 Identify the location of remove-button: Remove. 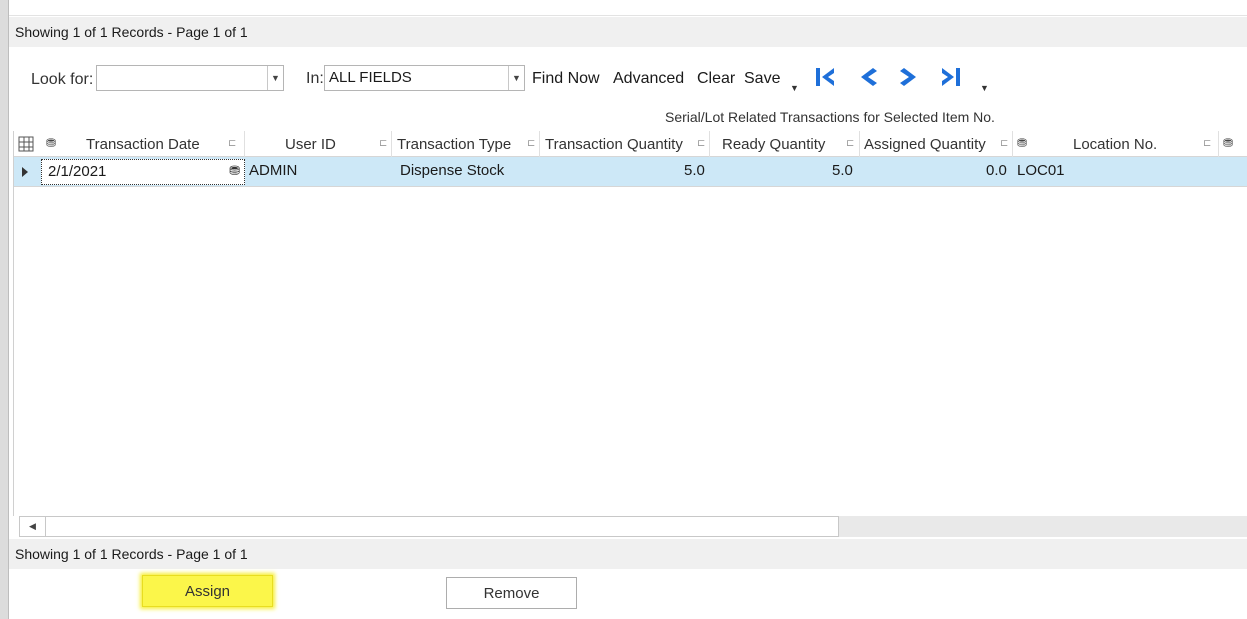
(511, 593).